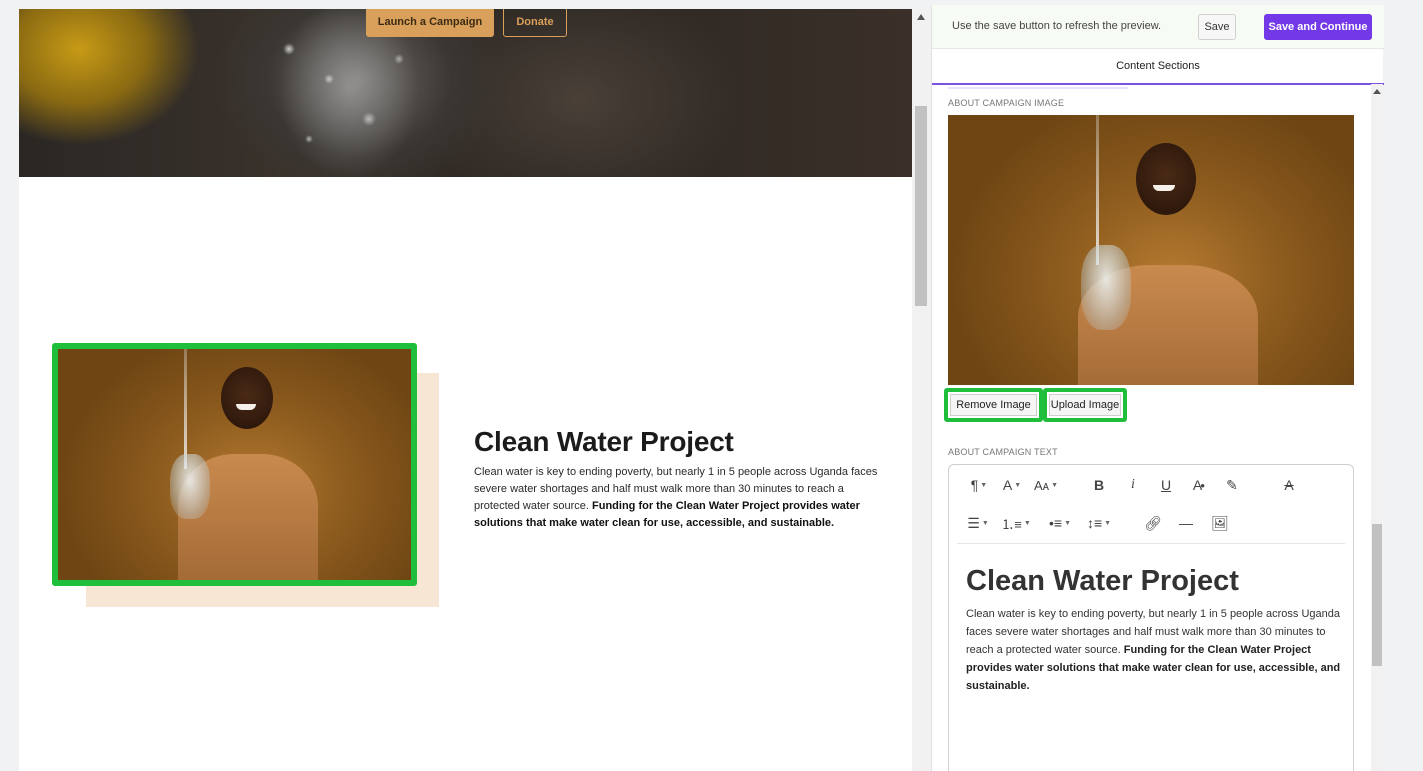 The height and width of the screenshot is (771, 1423). What do you see at coordinates (430, 23) in the screenshot?
I see `launch-campaign-button: Launch a Campaign` at bounding box center [430, 23].